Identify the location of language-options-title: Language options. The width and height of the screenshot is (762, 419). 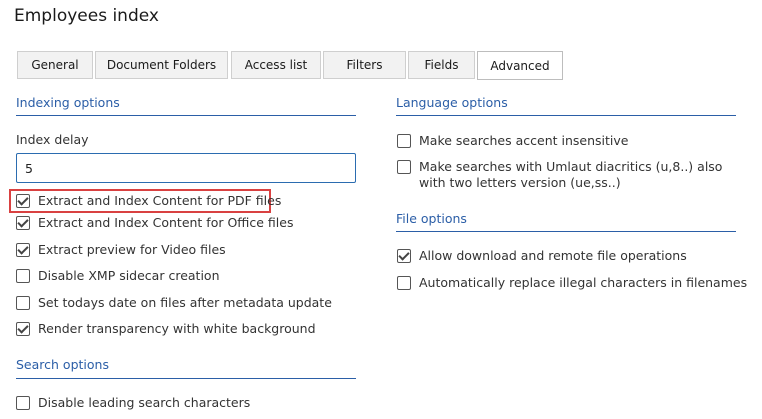
(452, 102).